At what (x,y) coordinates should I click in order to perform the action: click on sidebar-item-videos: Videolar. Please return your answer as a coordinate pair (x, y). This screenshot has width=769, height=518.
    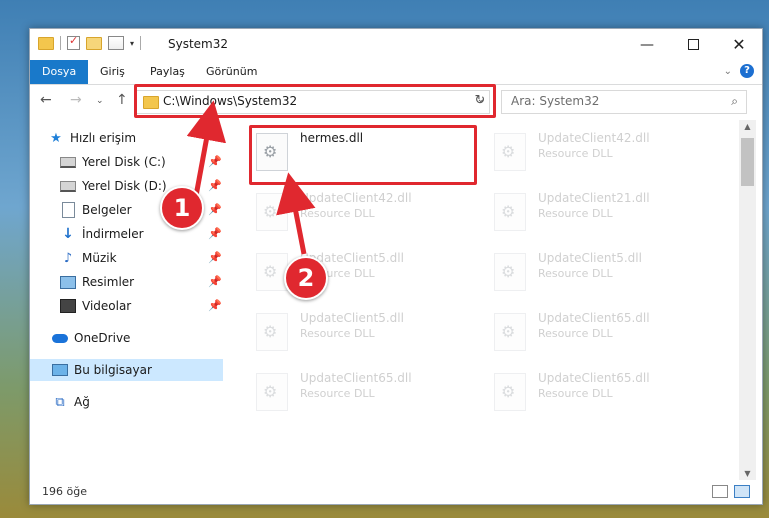
    Looking at the image, I should click on (95, 306).